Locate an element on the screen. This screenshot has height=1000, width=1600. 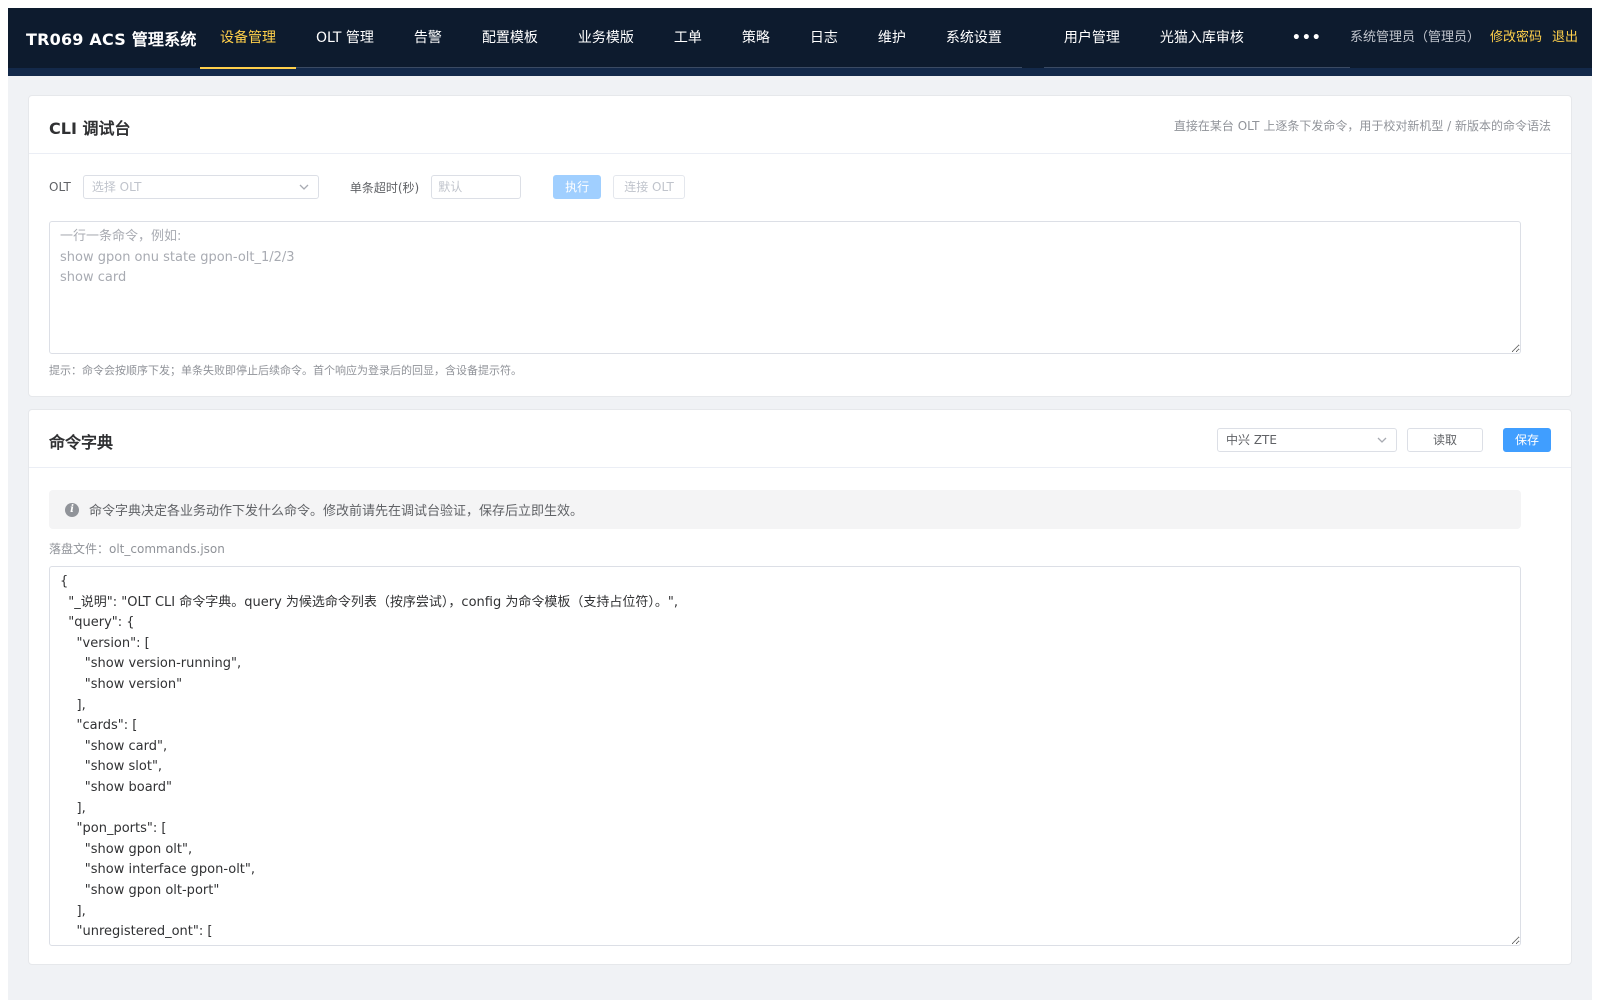
change-password-link: 修改密码 is located at coordinates (1516, 38).